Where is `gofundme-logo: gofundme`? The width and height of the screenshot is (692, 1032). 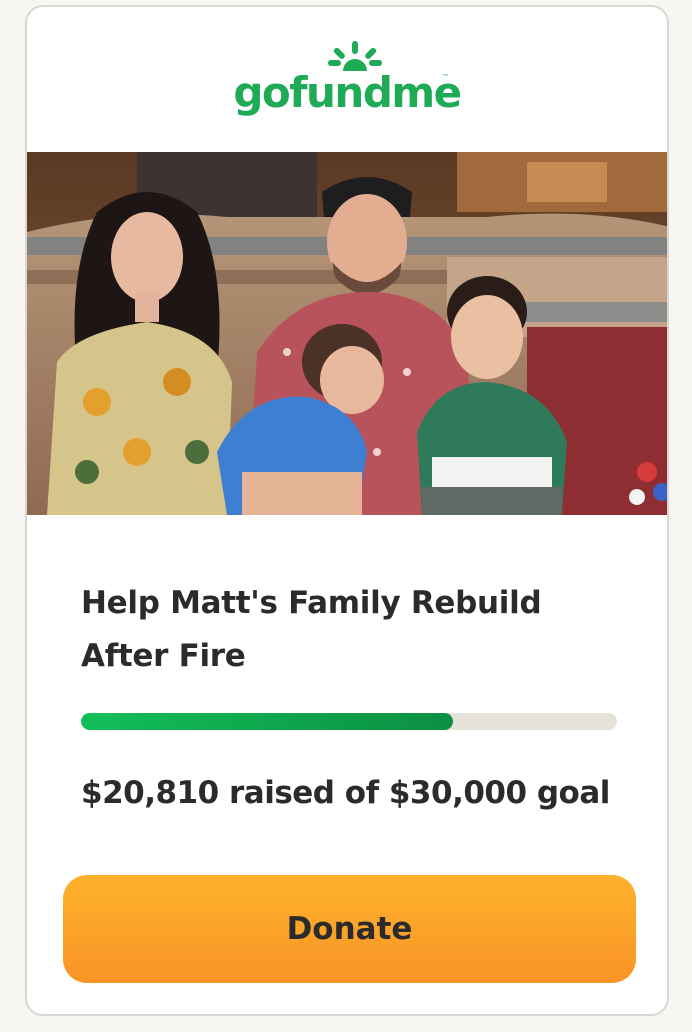
gofundme-logo: gofundme is located at coordinates (347, 93).